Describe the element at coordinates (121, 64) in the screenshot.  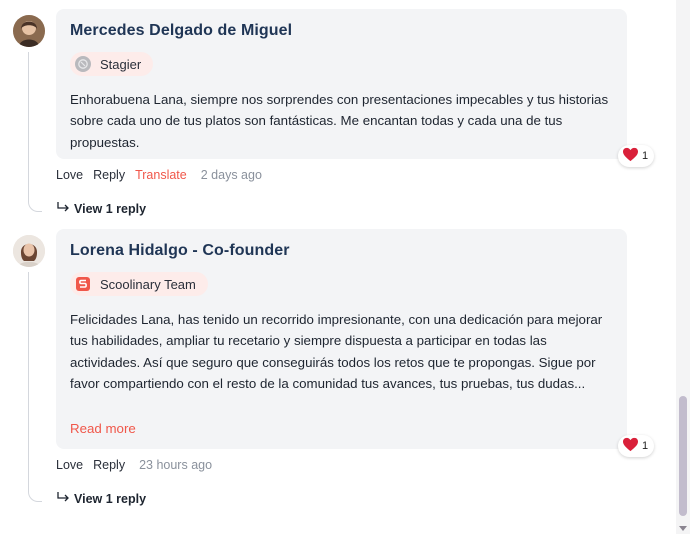
I see `badge-label: Stagier` at that location.